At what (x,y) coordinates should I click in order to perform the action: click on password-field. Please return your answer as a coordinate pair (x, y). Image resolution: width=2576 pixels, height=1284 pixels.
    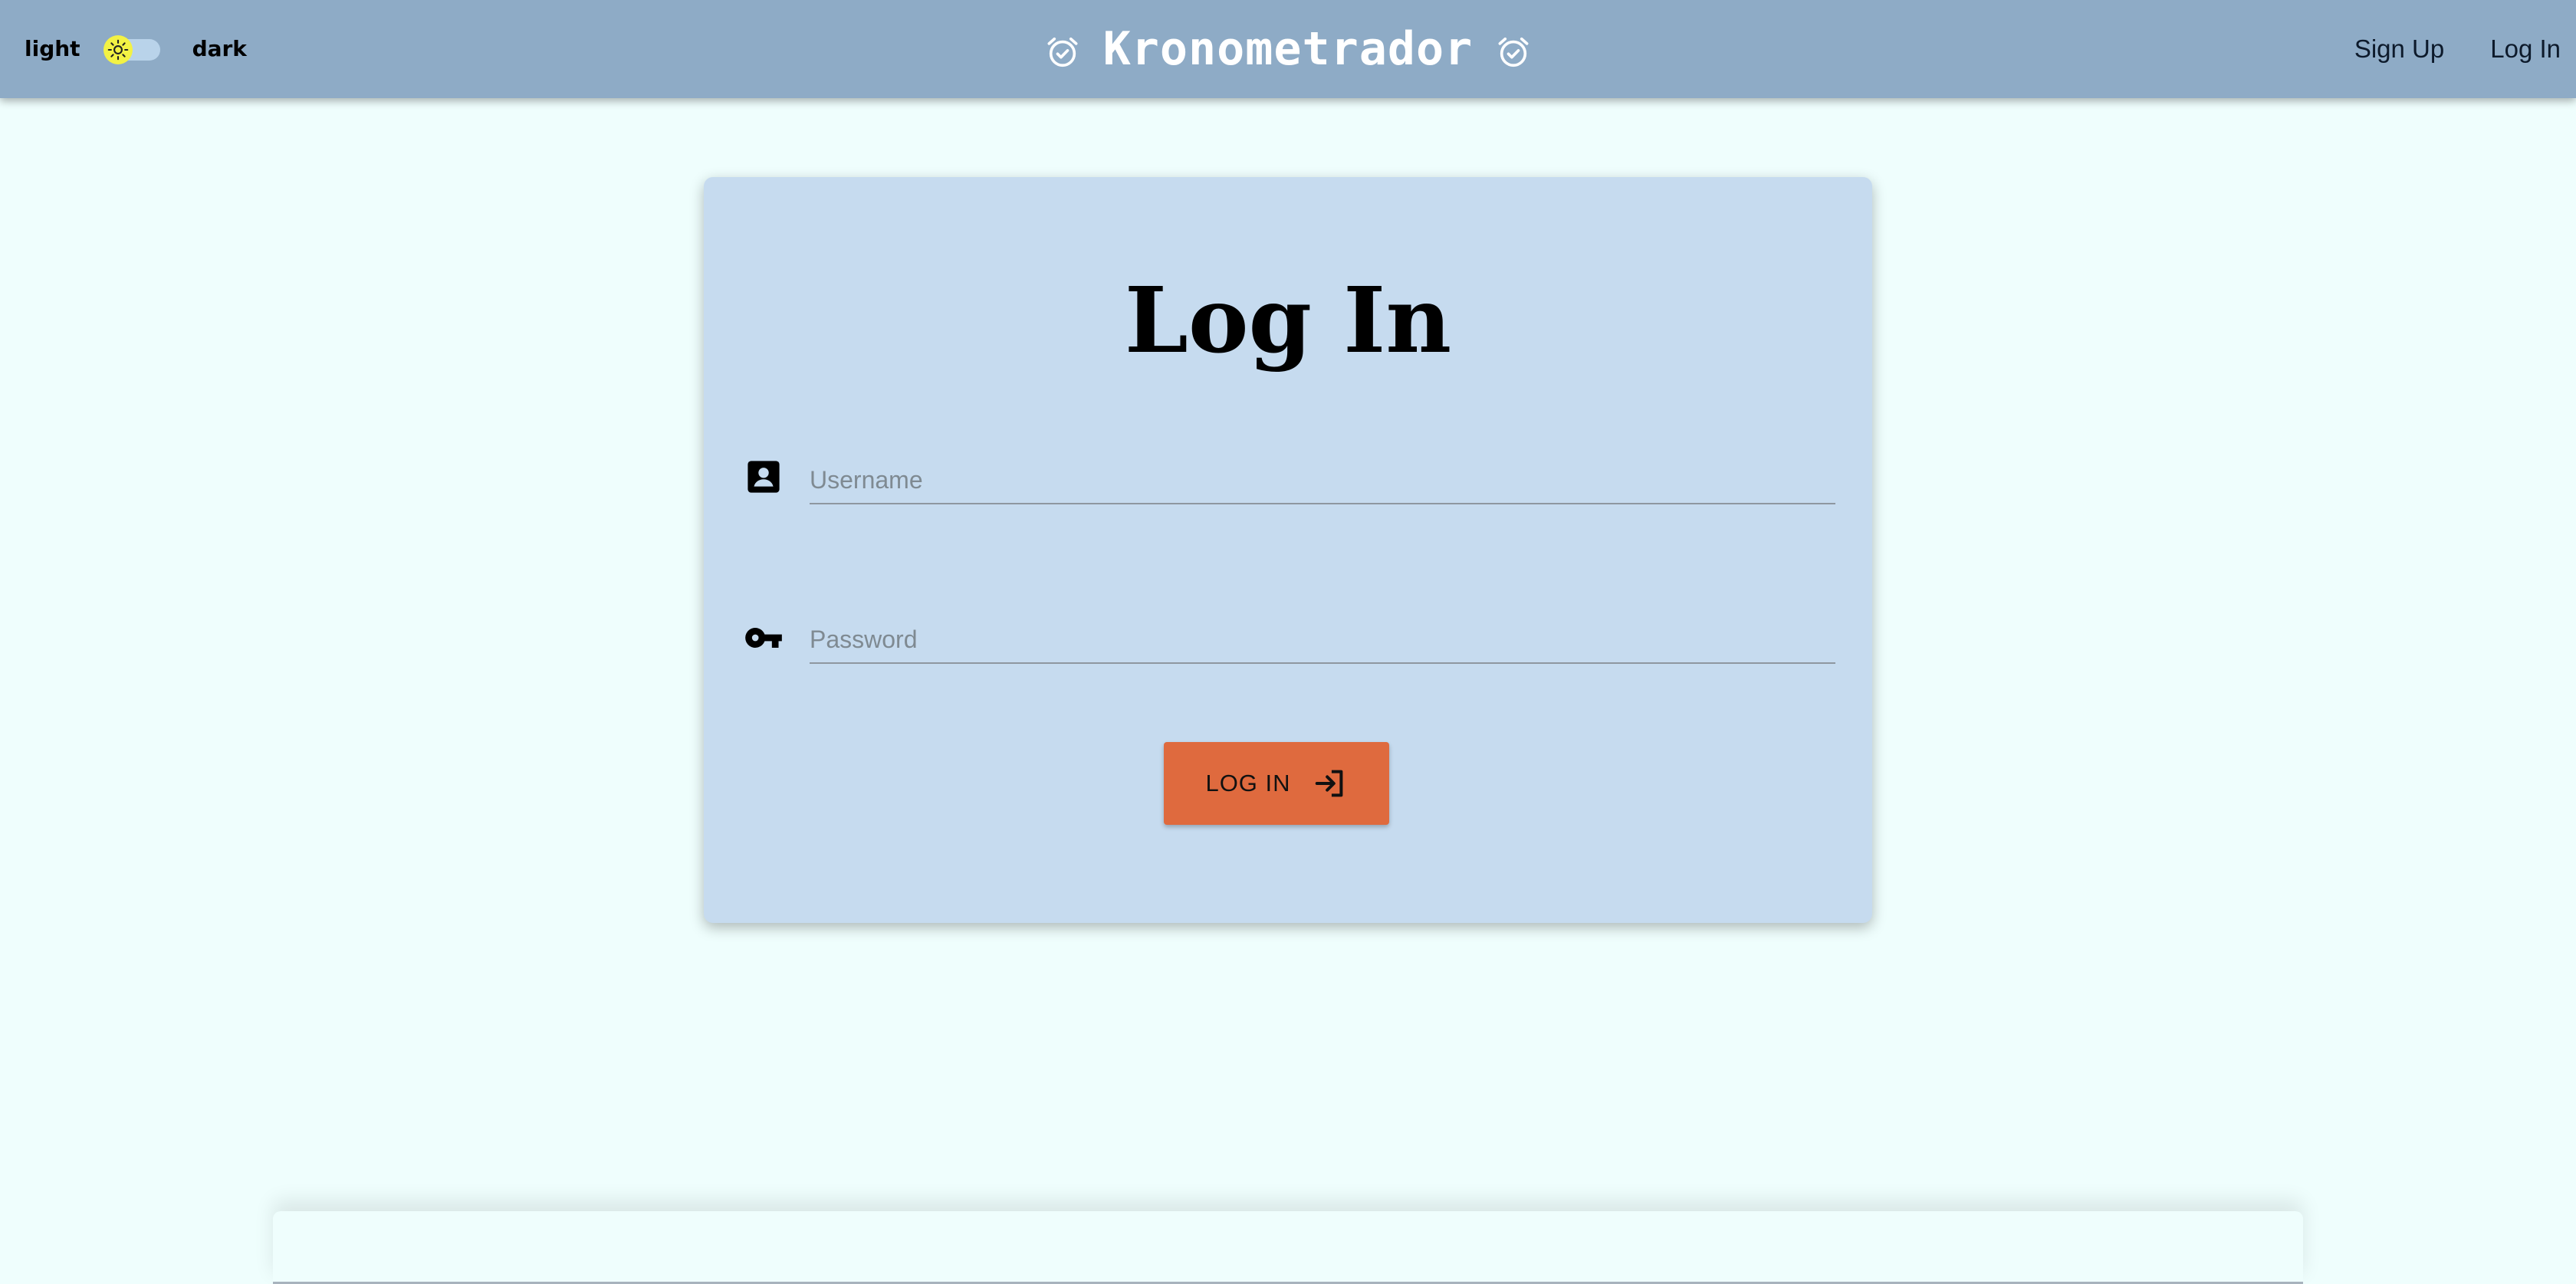
    Looking at the image, I should click on (1288, 647).